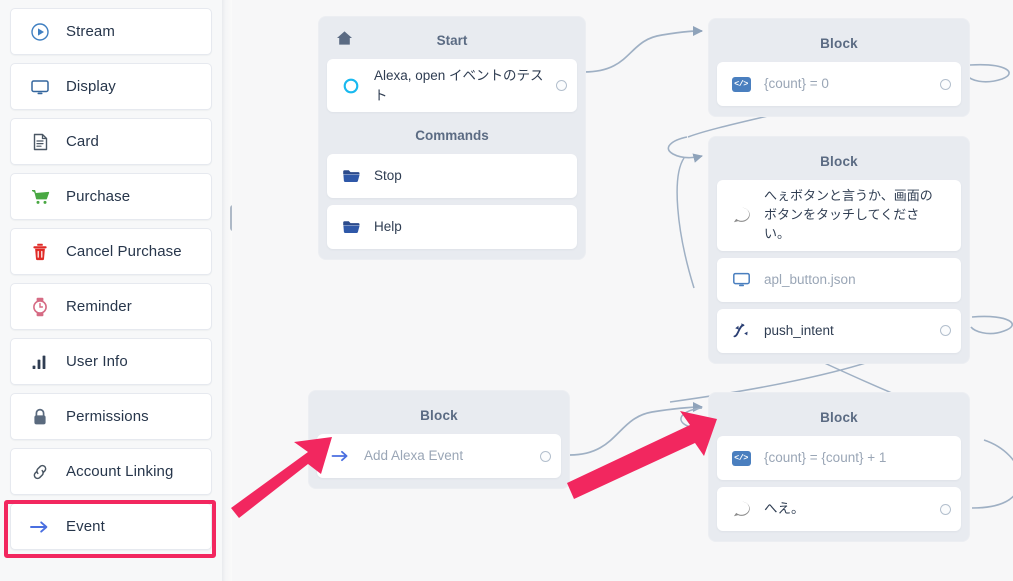 This screenshot has width=1013, height=581. I want to click on sidebar-item-purchase: Purchase, so click(111, 196).